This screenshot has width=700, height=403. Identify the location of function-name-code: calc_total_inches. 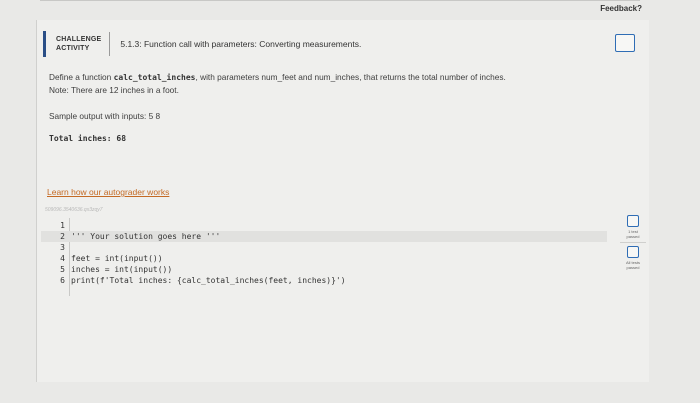
(154, 77).